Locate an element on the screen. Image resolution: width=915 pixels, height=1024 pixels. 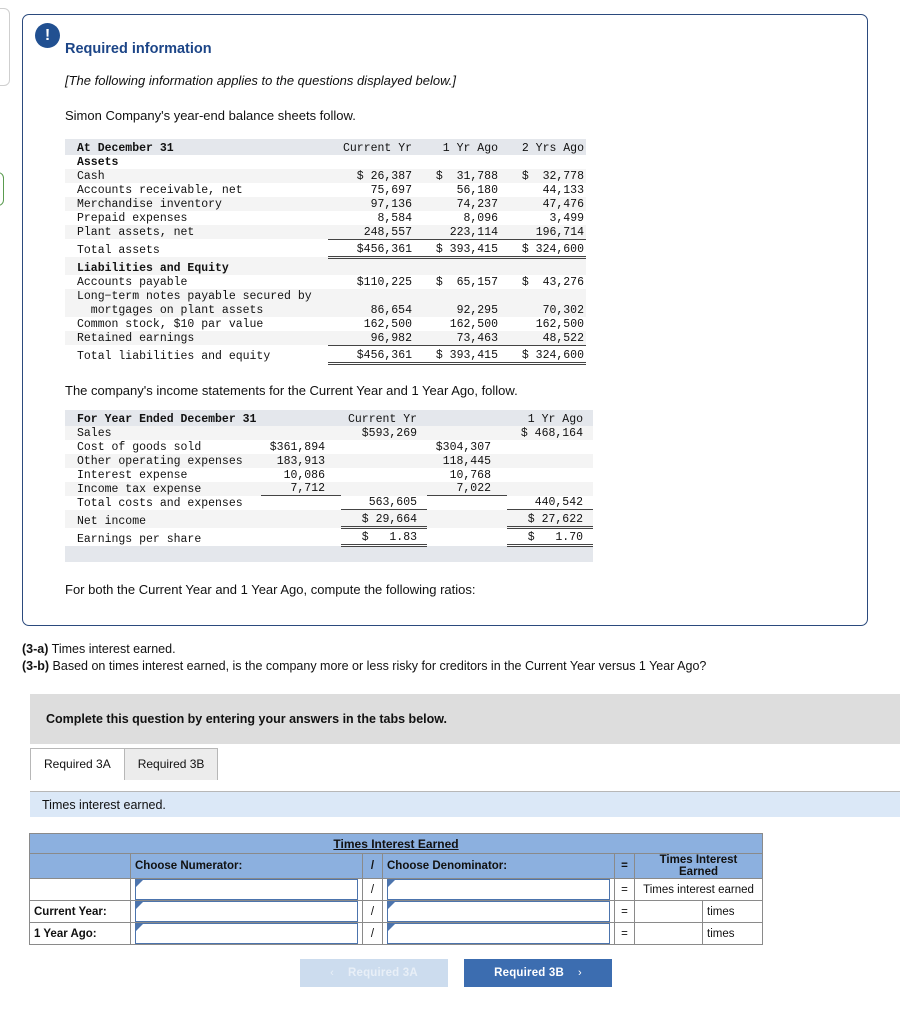
tab-required-3b: Required 3B is located at coordinates (171, 764).